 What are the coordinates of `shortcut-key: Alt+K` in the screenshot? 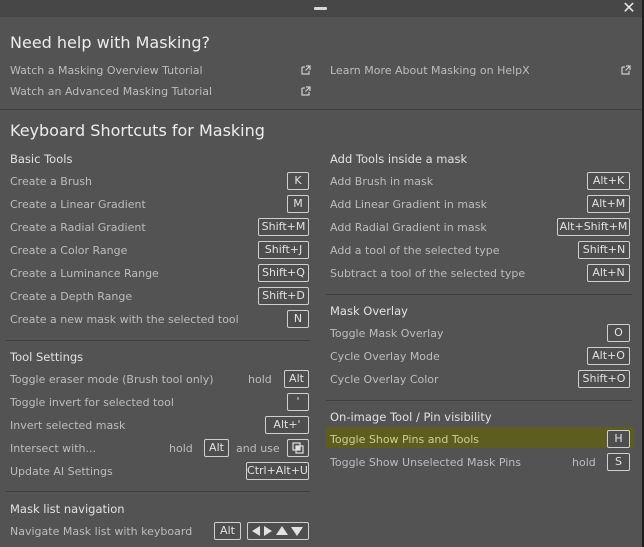 It's located at (608, 181).